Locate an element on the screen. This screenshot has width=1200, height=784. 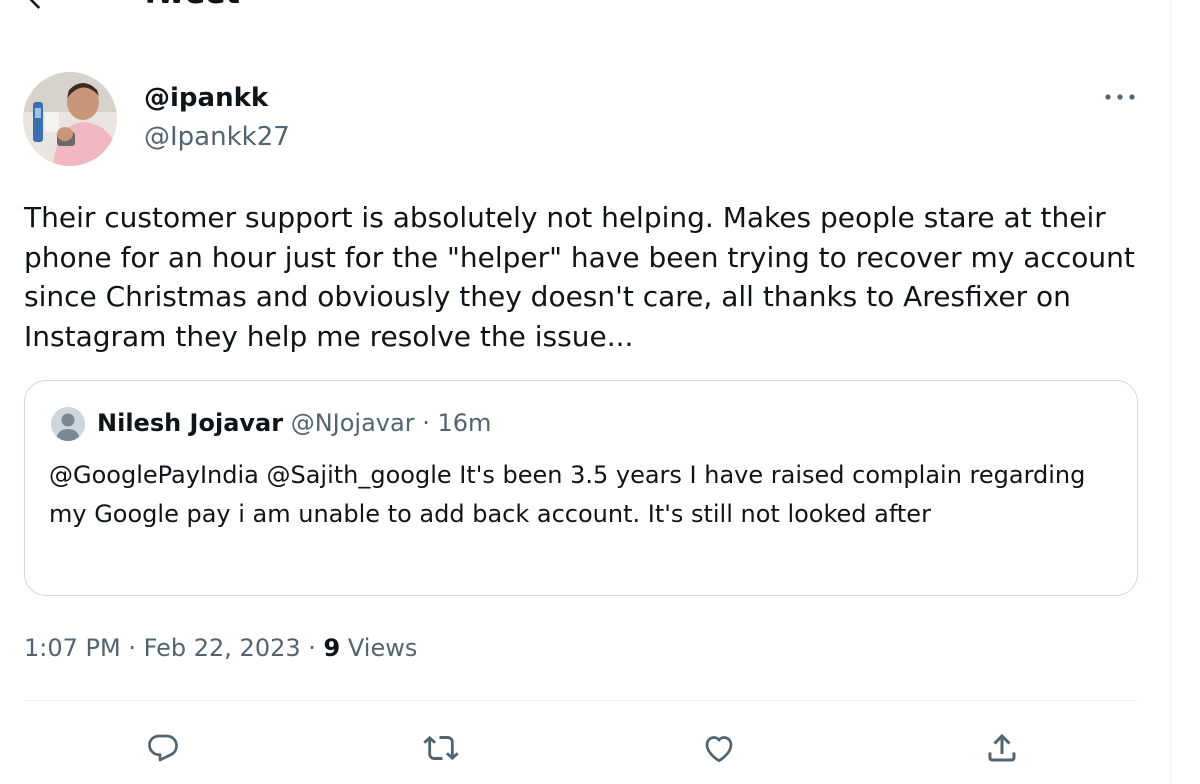
arrow-left-icon is located at coordinates (37, 6).